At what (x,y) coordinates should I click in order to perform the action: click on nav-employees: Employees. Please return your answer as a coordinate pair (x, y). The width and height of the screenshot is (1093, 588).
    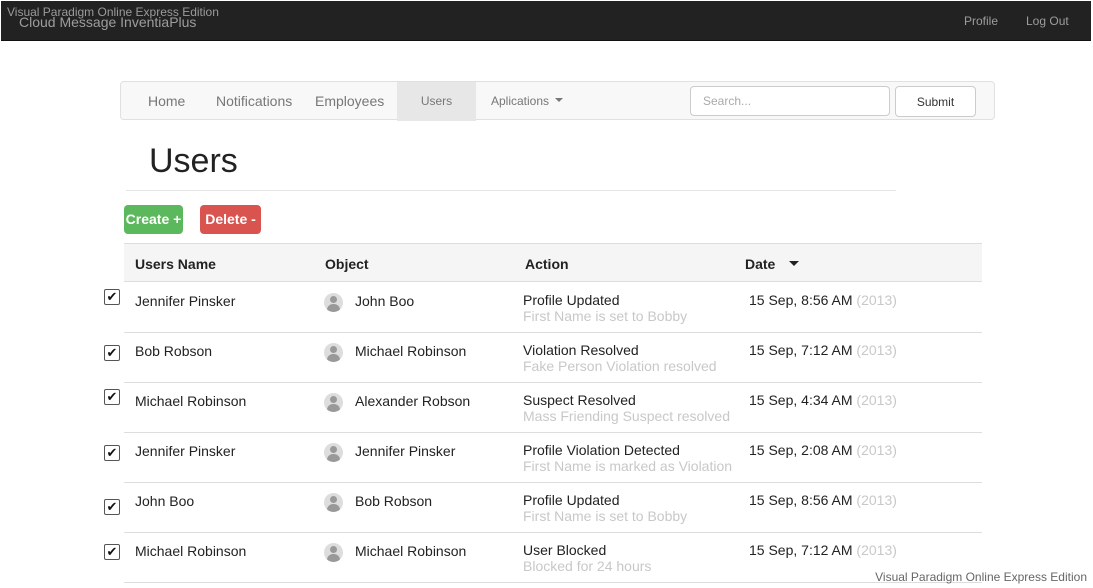
    Looking at the image, I should click on (349, 101).